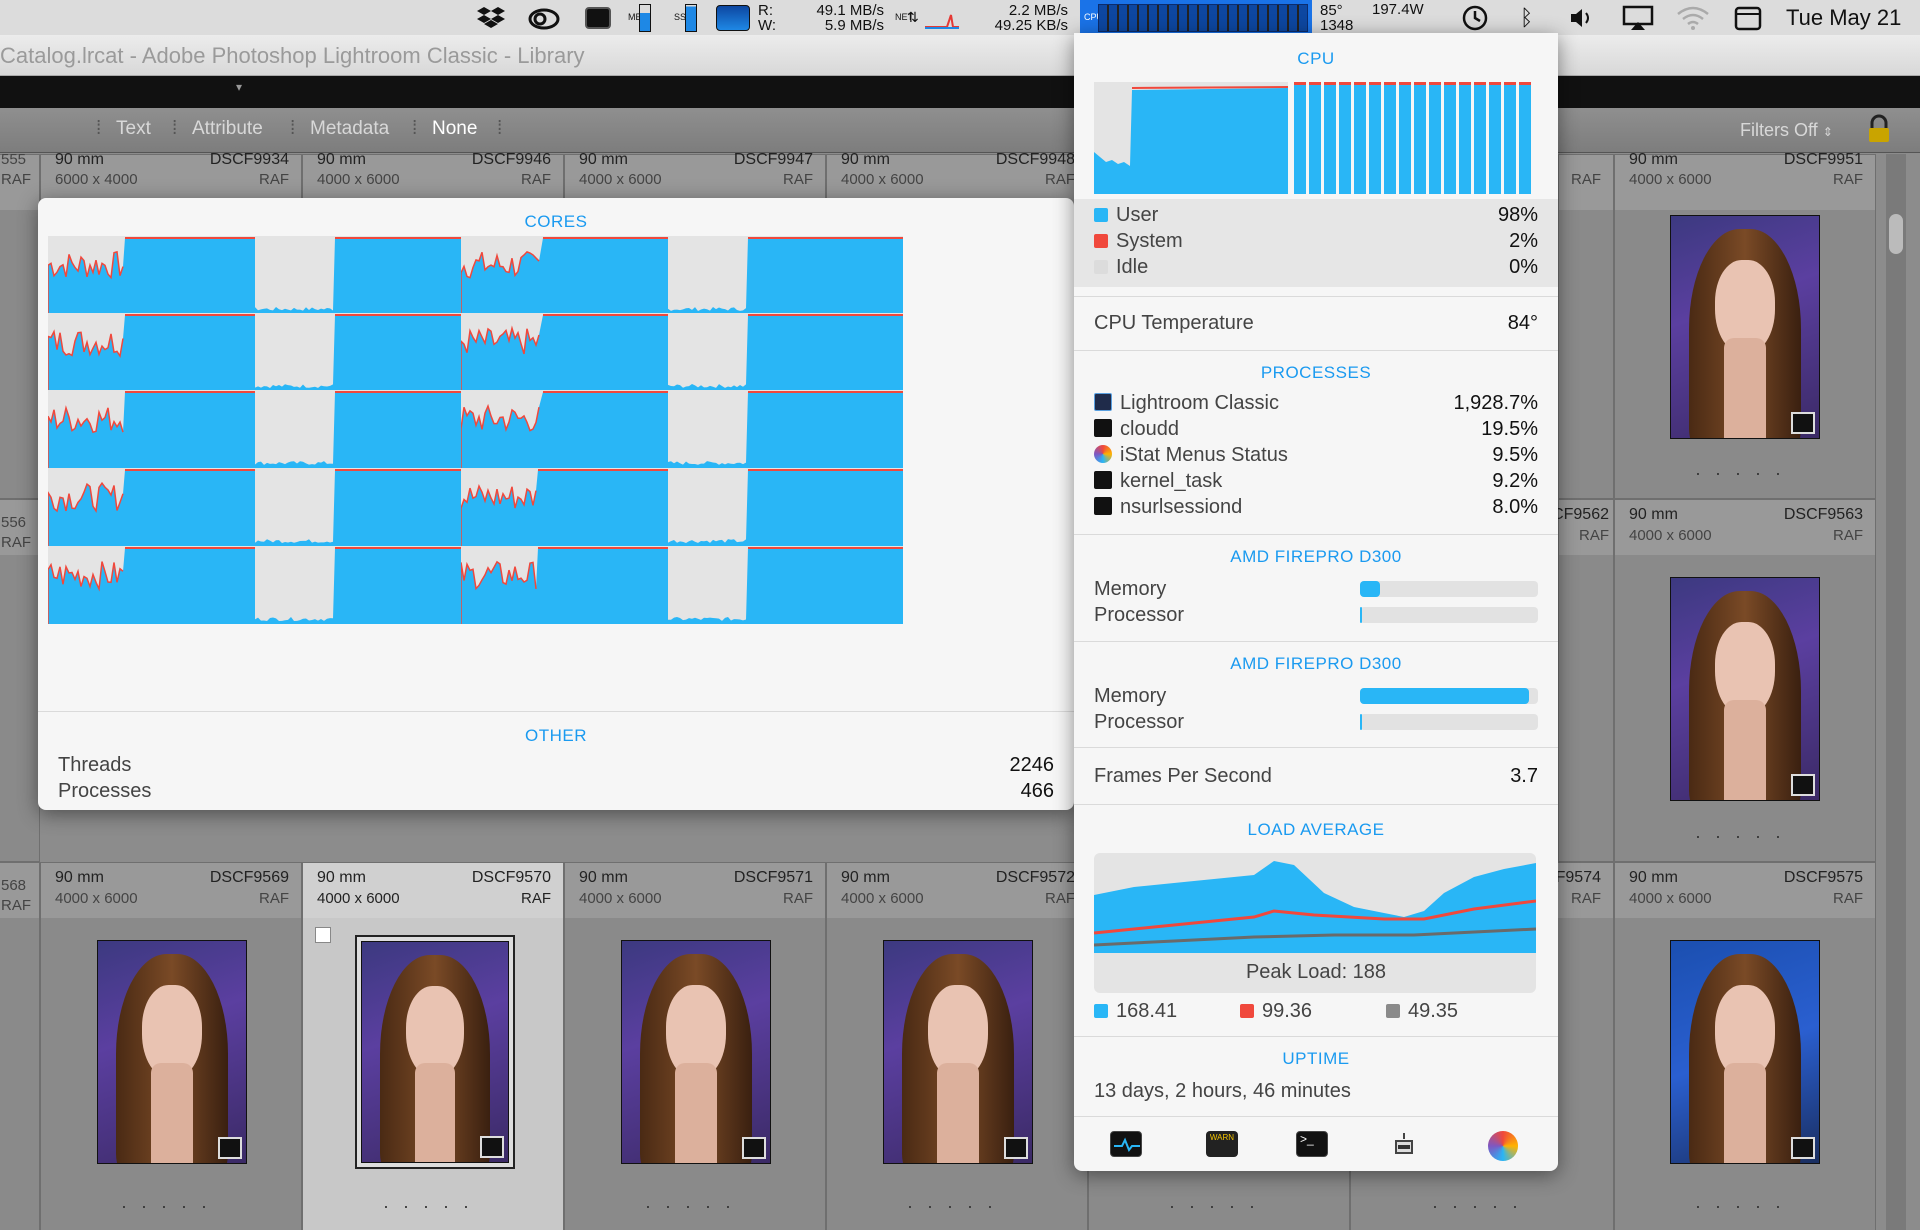 This screenshot has height=1230, width=1920. Describe the element at coordinates (1316, 429) in the screenshot. I see `process-row: cloudd 19.5%` at that location.